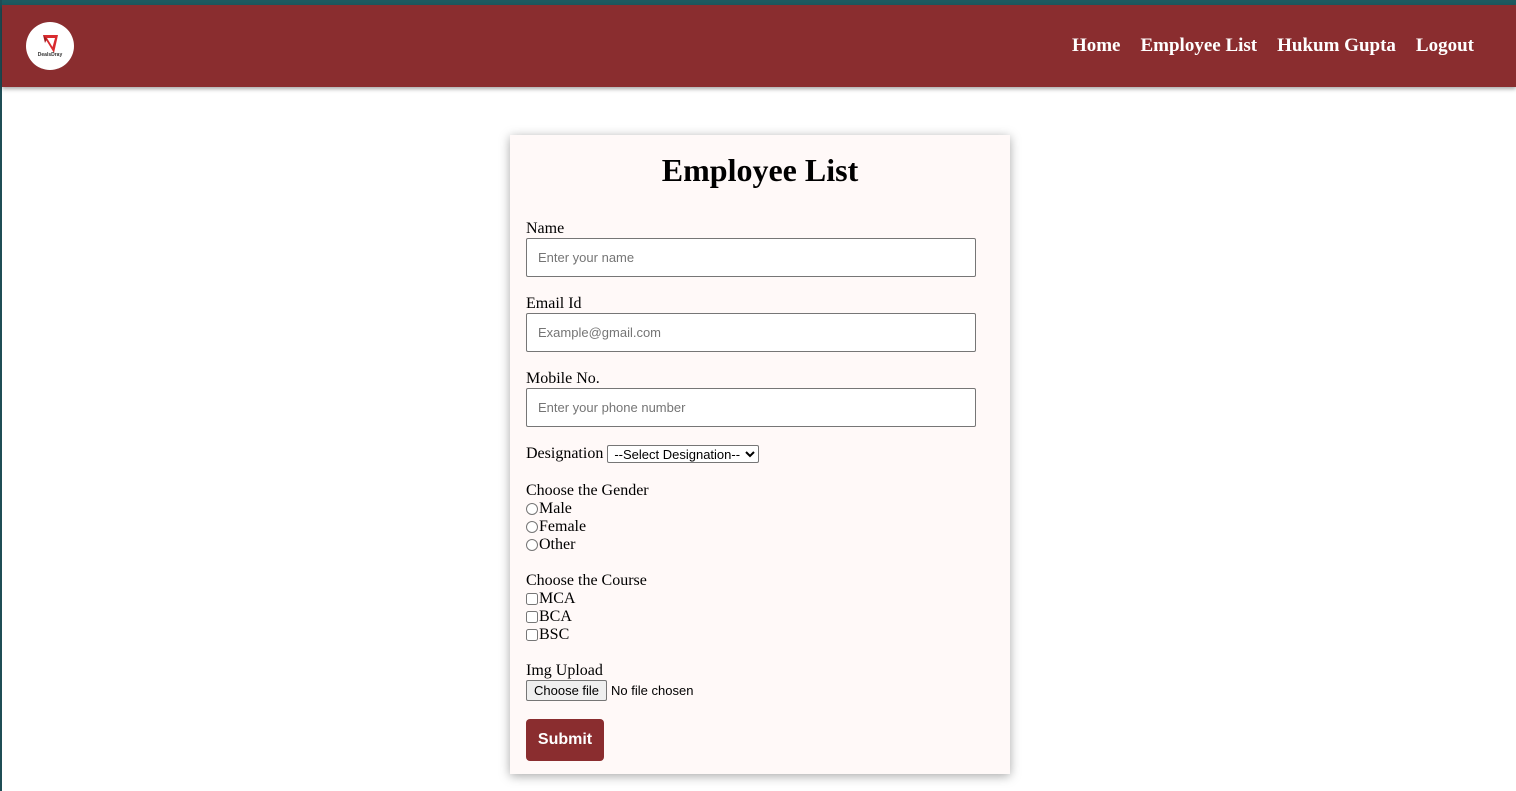  I want to click on gender-option-male: Male, so click(587, 509).